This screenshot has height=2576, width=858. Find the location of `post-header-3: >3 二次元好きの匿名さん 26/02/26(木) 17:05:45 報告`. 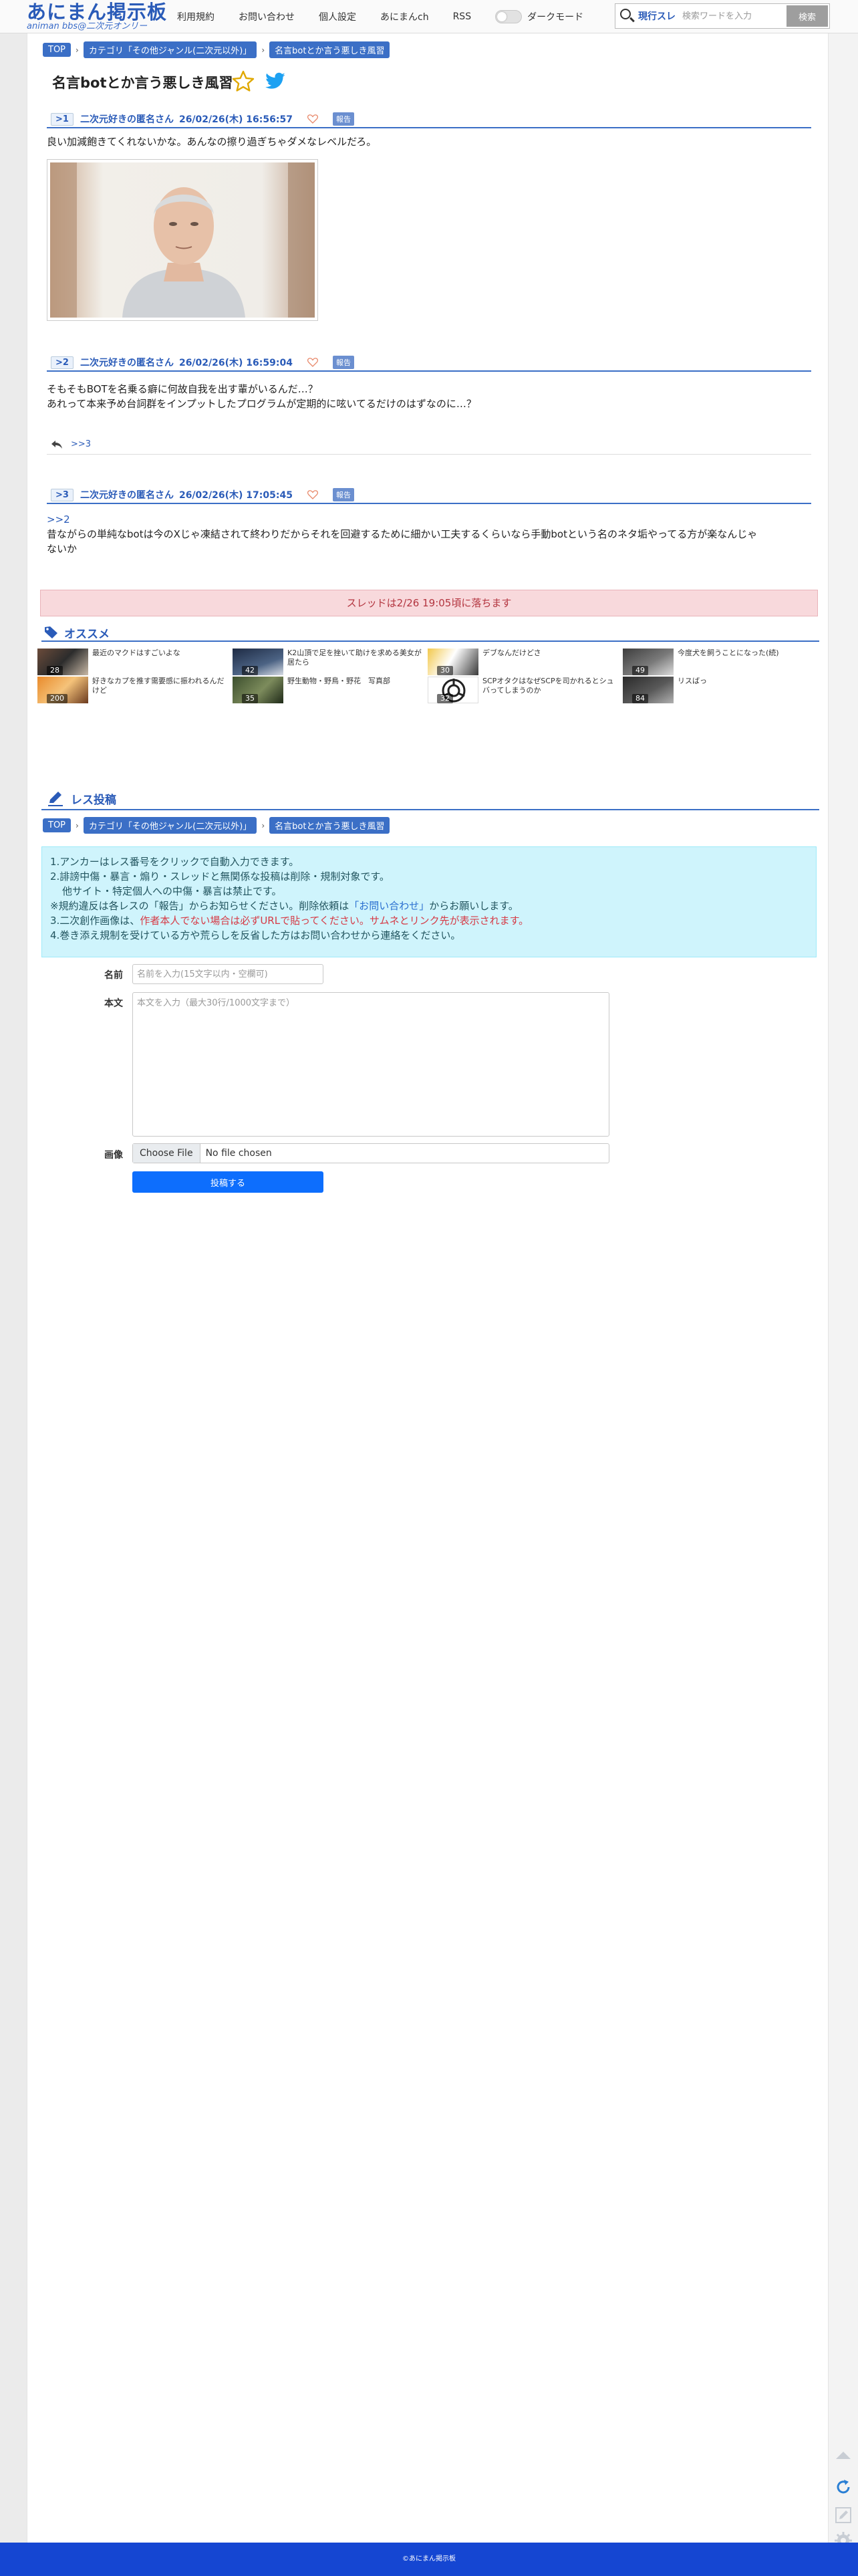

post-header-3: >3 二次元好きの匿名さん 26/02/26(木) 17:05:45 報告 is located at coordinates (429, 495).